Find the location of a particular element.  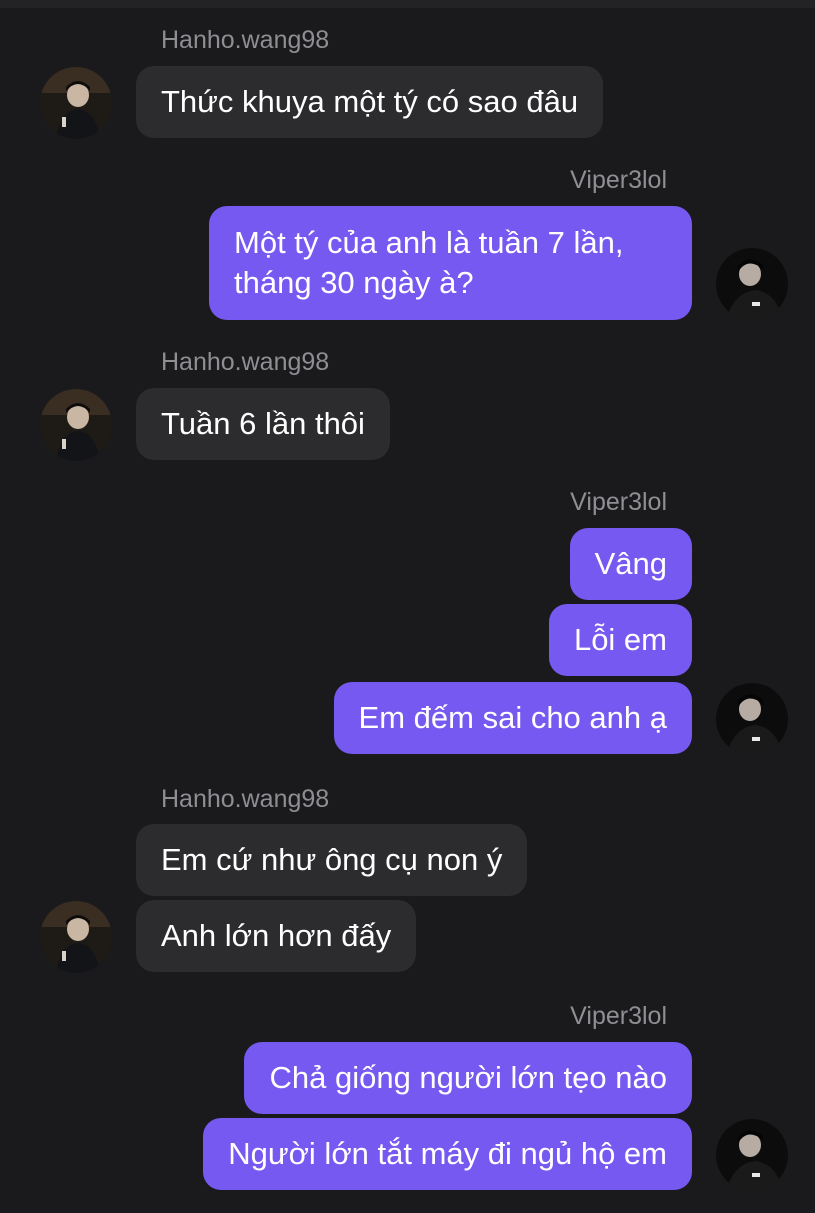

message-bubble-incoming: Anh lớn hơn đấy is located at coordinates (276, 936).